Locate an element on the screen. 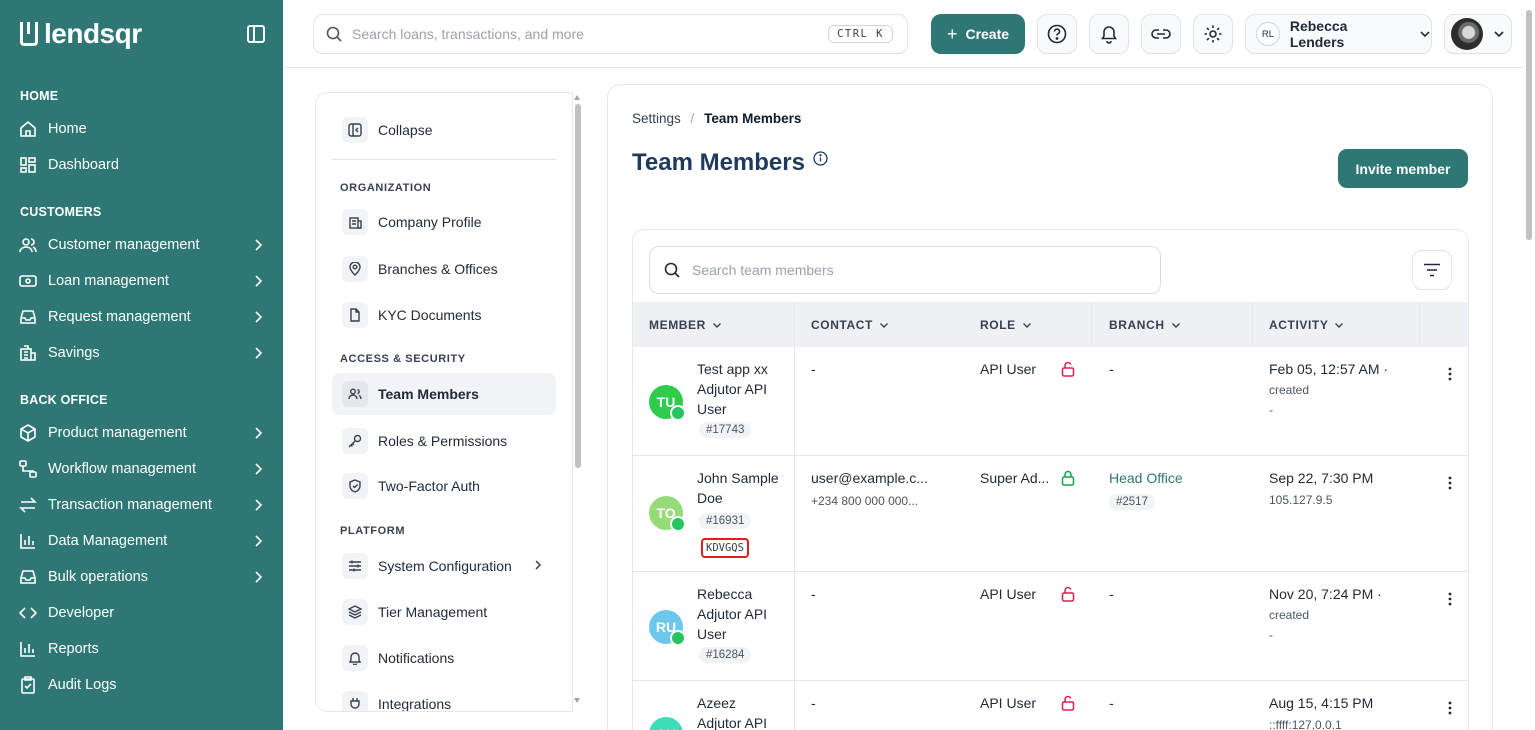 The image size is (1535, 730). column-header-activity: ACTIVITY is located at coordinates (1306, 324).